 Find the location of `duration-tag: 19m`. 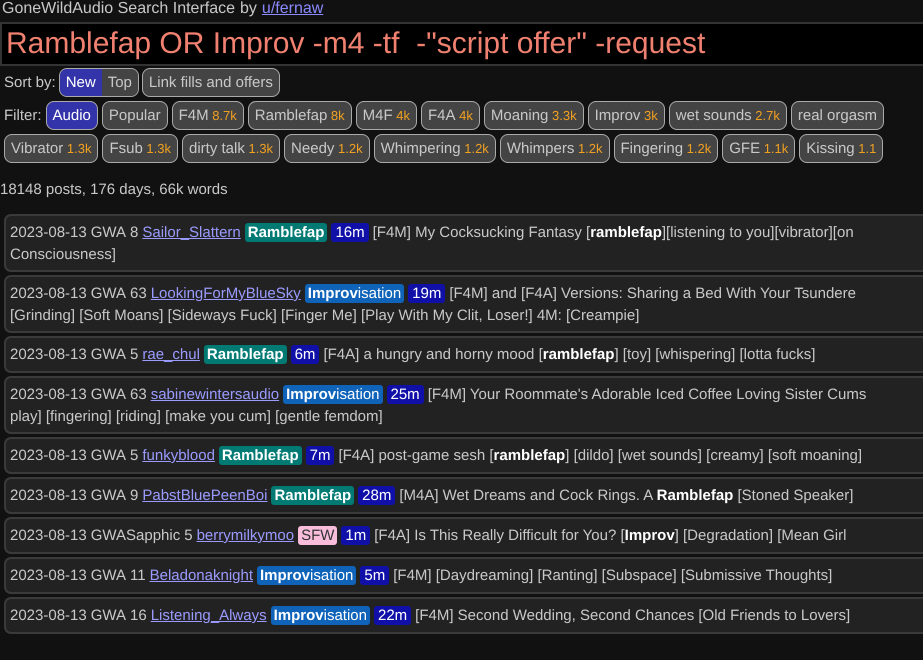

duration-tag: 19m is located at coordinates (427, 293).